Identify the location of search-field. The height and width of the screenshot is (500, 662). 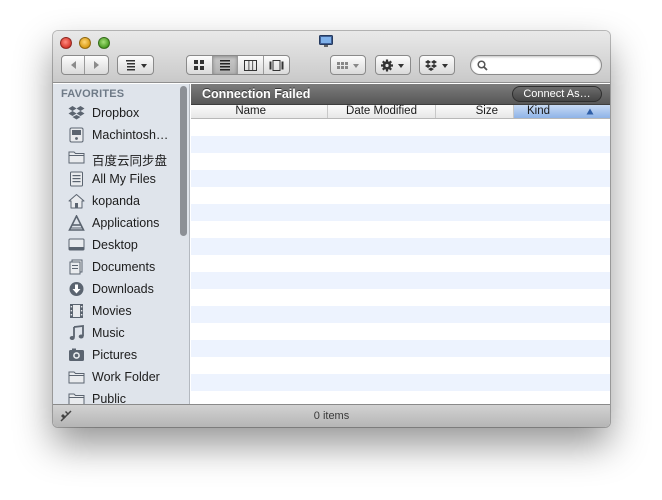
(536, 65).